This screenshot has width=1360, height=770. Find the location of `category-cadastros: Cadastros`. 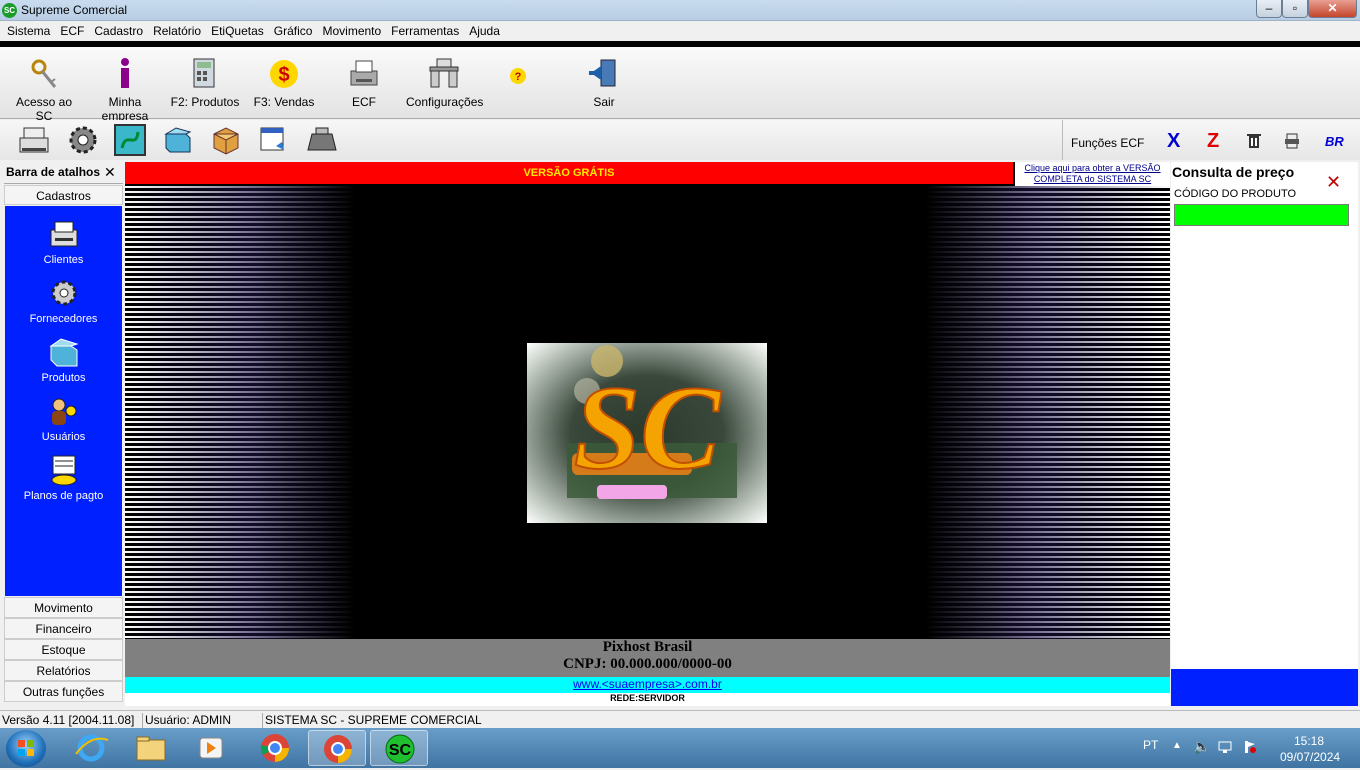

category-cadastros: Cadastros is located at coordinates (63, 195).